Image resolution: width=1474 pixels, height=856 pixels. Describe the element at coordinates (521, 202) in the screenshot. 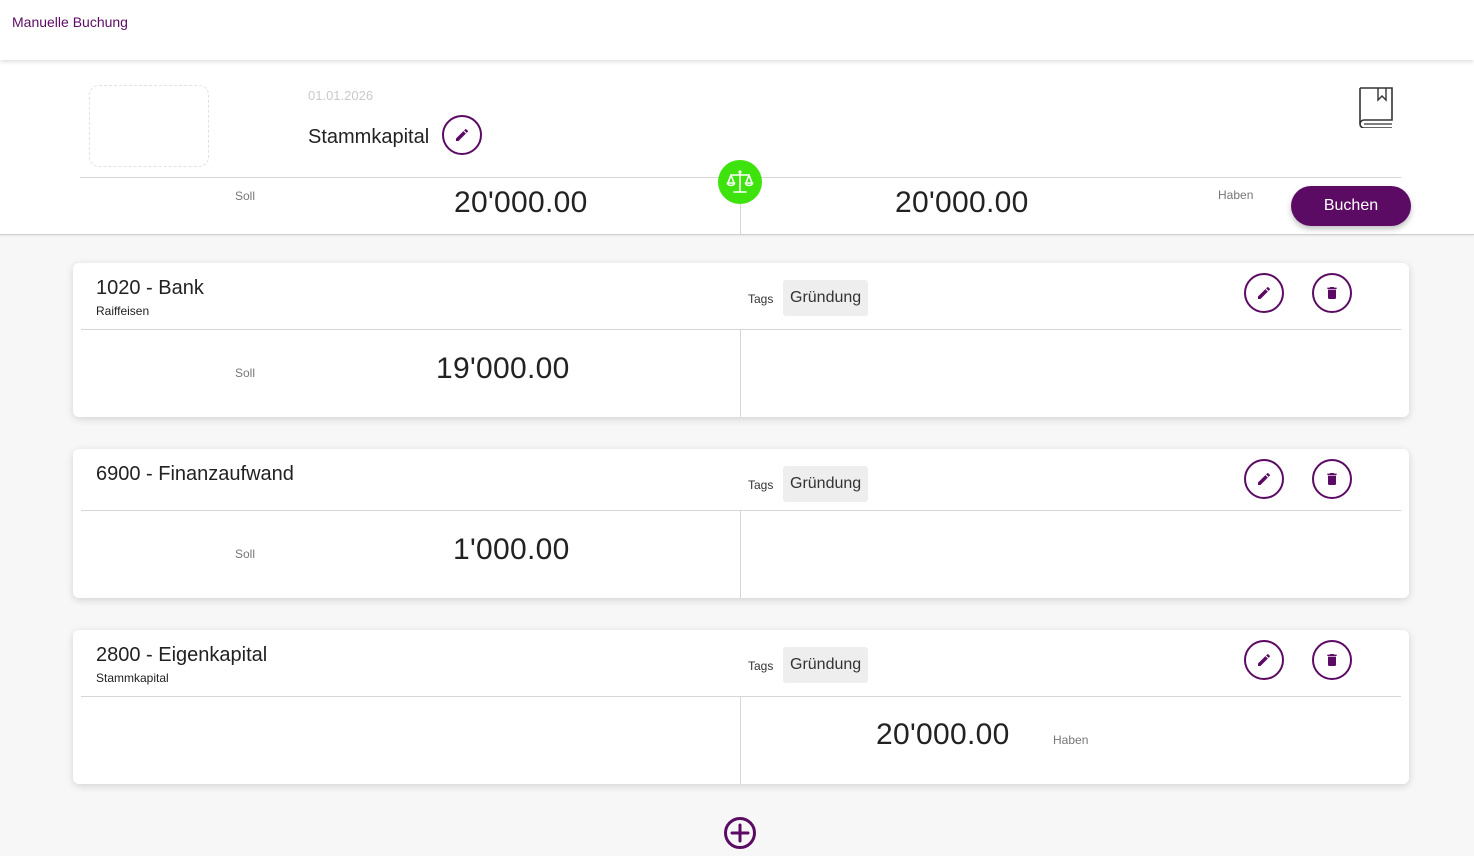

I see `soll-total: 20'000.00` at that location.